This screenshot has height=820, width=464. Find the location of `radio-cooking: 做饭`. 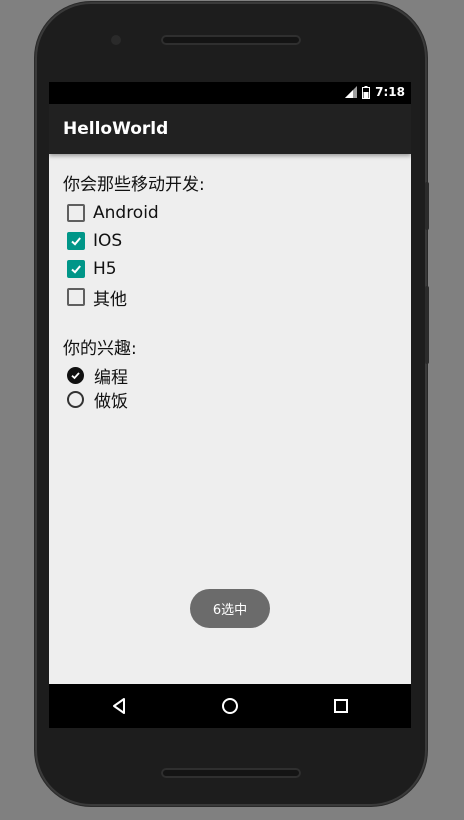

radio-cooking: 做饭 is located at coordinates (97, 399).